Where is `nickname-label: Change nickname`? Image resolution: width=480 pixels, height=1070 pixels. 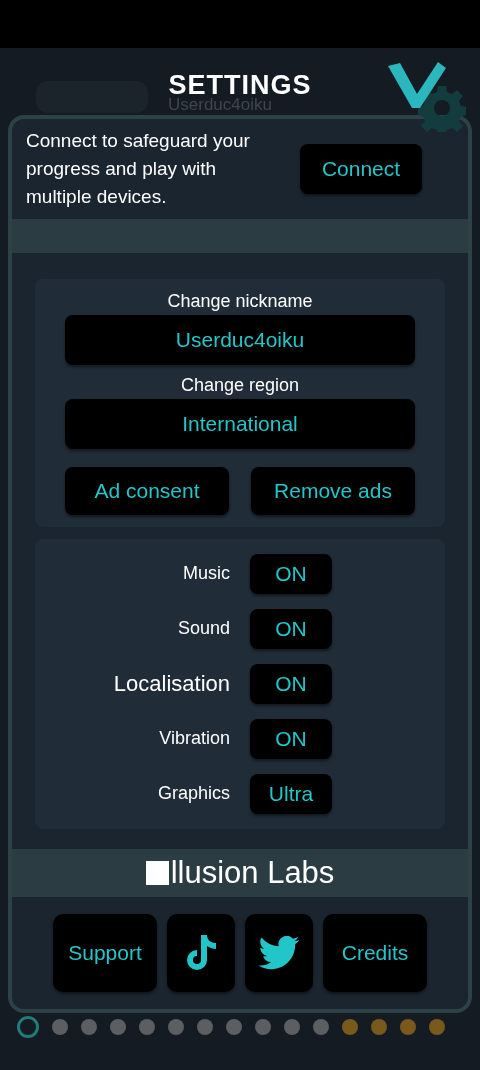
nickname-label: Change nickname is located at coordinates (240, 301).